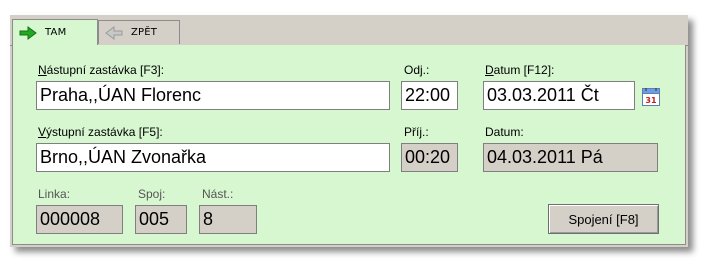 This screenshot has width=704, height=265. Describe the element at coordinates (603, 219) in the screenshot. I see `connections-button: Spojení [F8]` at that location.